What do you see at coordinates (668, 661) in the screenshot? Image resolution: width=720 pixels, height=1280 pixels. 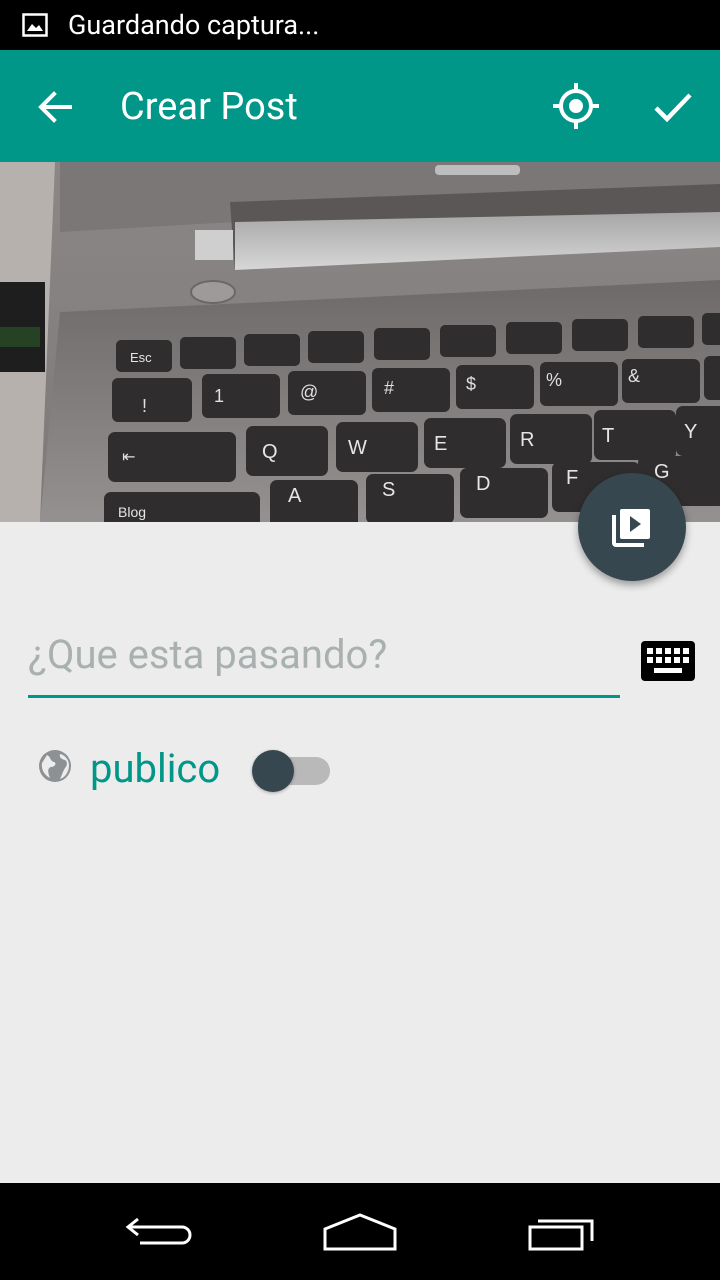 I see `keyboard-icon` at bounding box center [668, 661].